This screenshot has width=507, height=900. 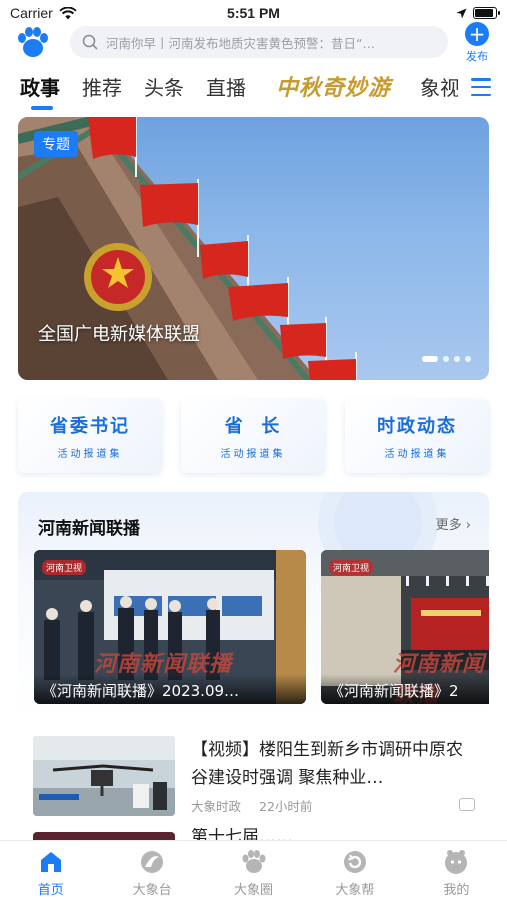 I want to click on profile-icon, so click(x=456, y=862).